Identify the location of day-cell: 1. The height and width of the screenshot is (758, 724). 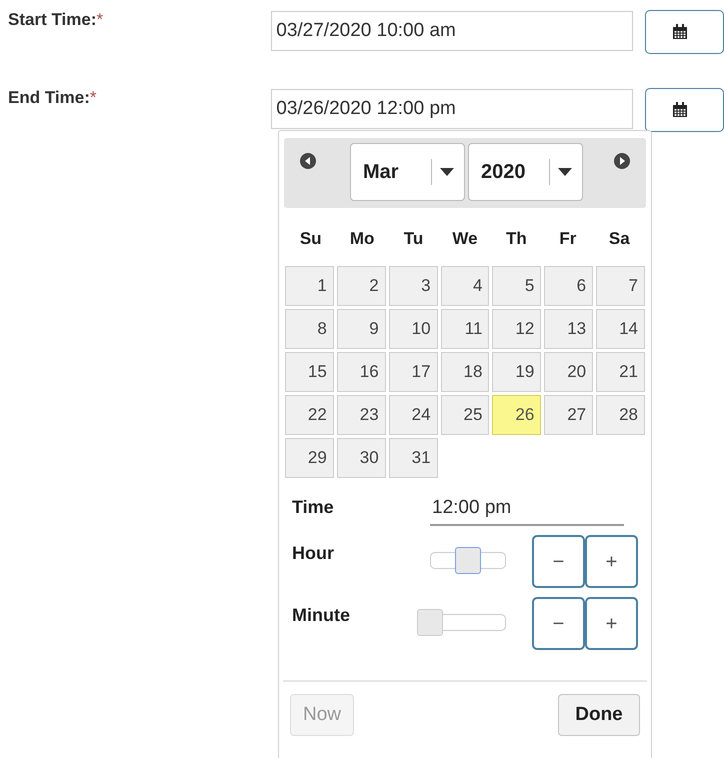
(309, 286).